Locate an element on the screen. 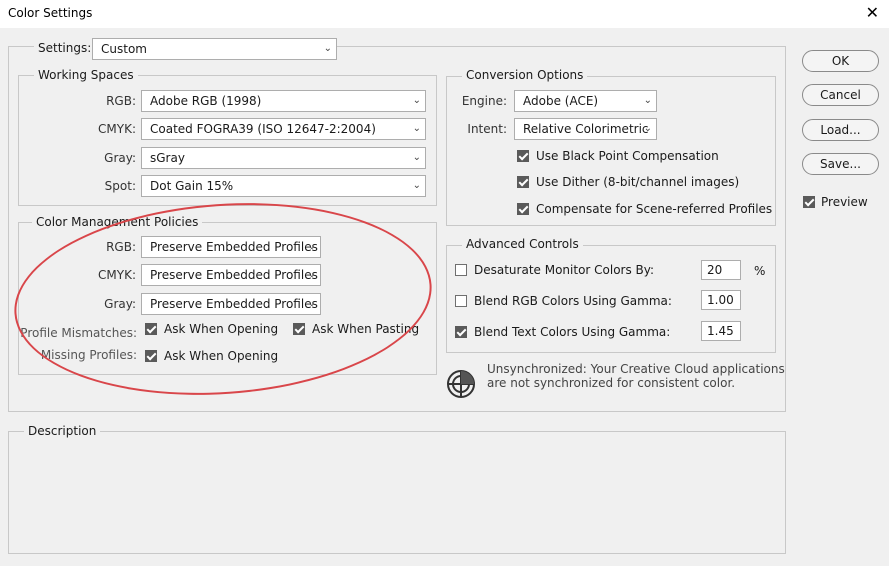  ws-cmyk-label: CMYK: is located at coordinates (117, 129).